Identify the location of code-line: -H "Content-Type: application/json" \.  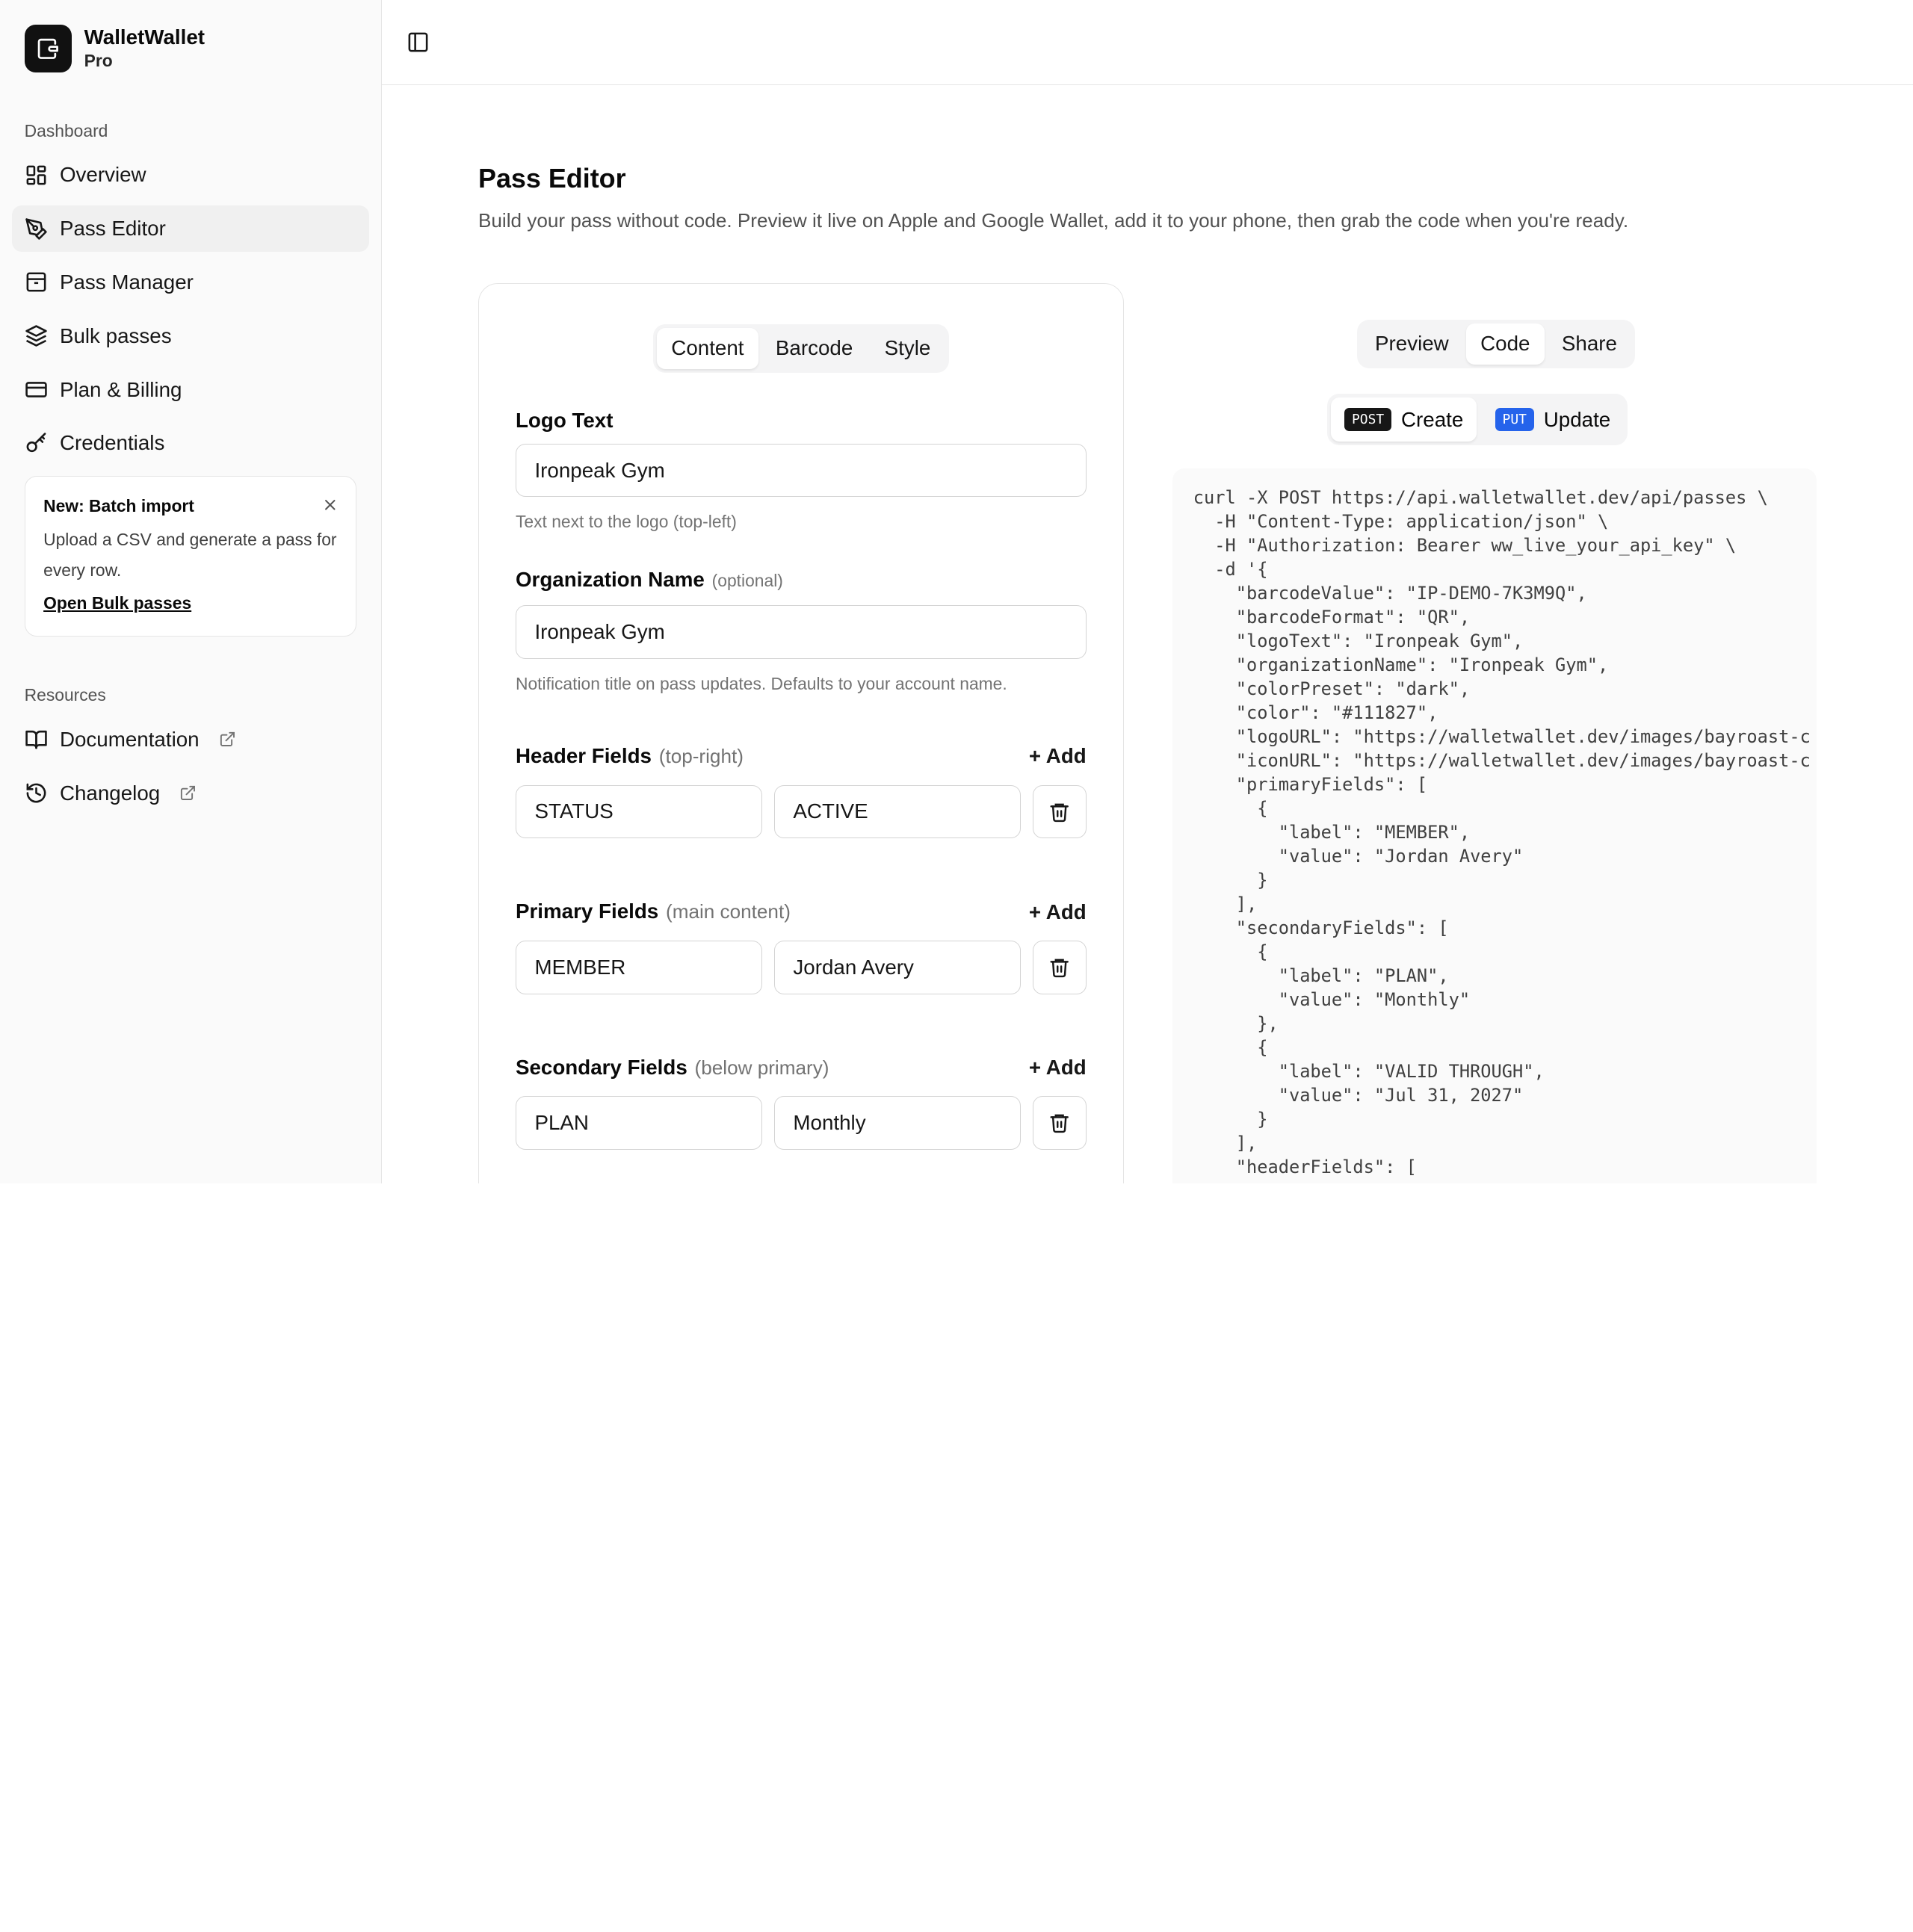
(1401, 521).